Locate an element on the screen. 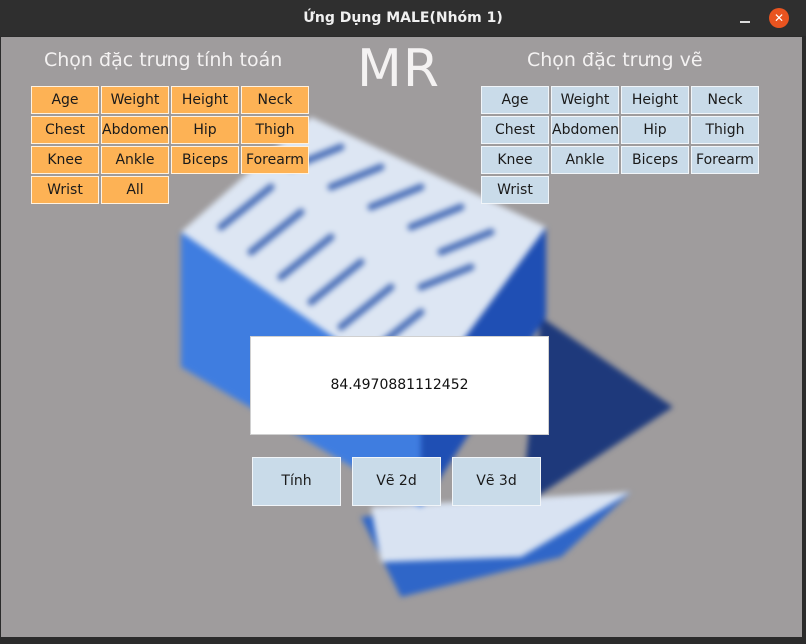 The height and width of the screenshot is (644, 806). plot-btn-height: Height is located at coordinates (655, 100).